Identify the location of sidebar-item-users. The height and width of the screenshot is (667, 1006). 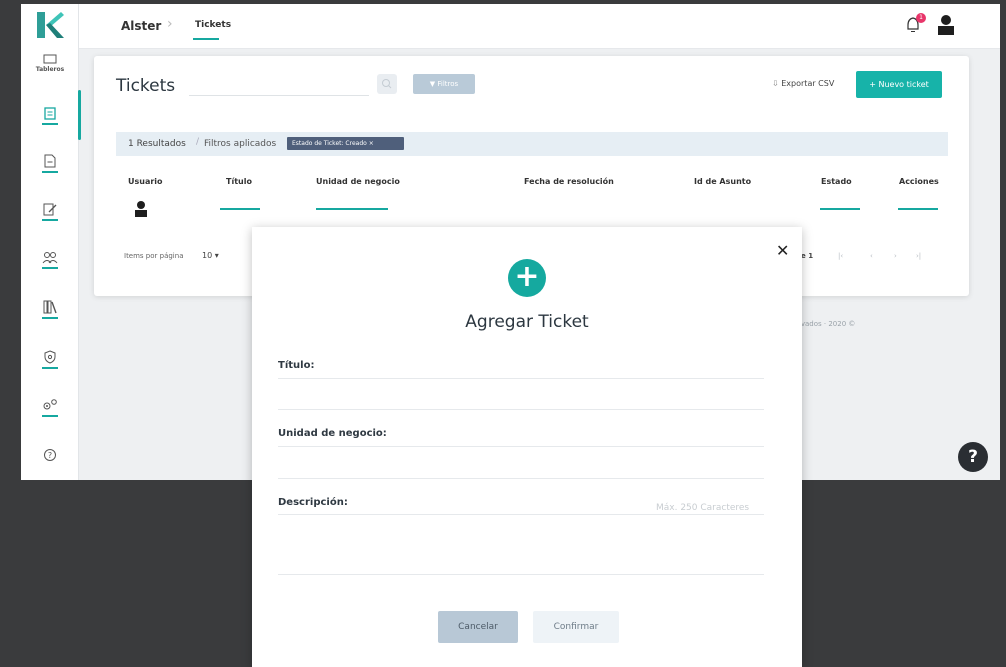
(50, 259).